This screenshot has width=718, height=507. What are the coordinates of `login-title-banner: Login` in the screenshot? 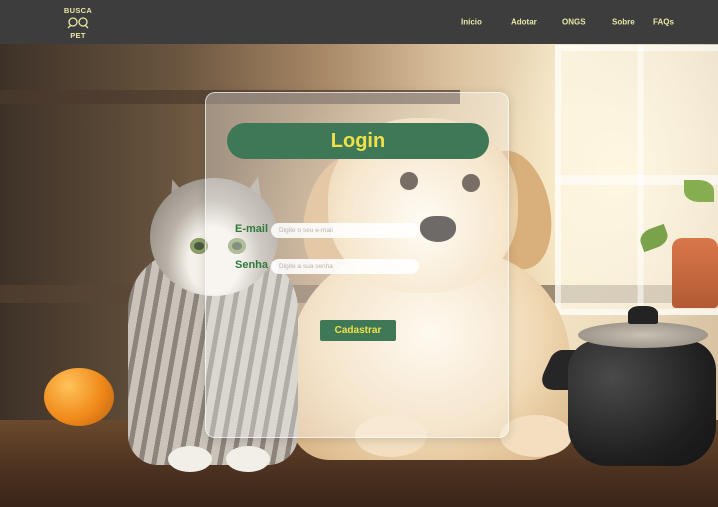 It's located at (358, 141).